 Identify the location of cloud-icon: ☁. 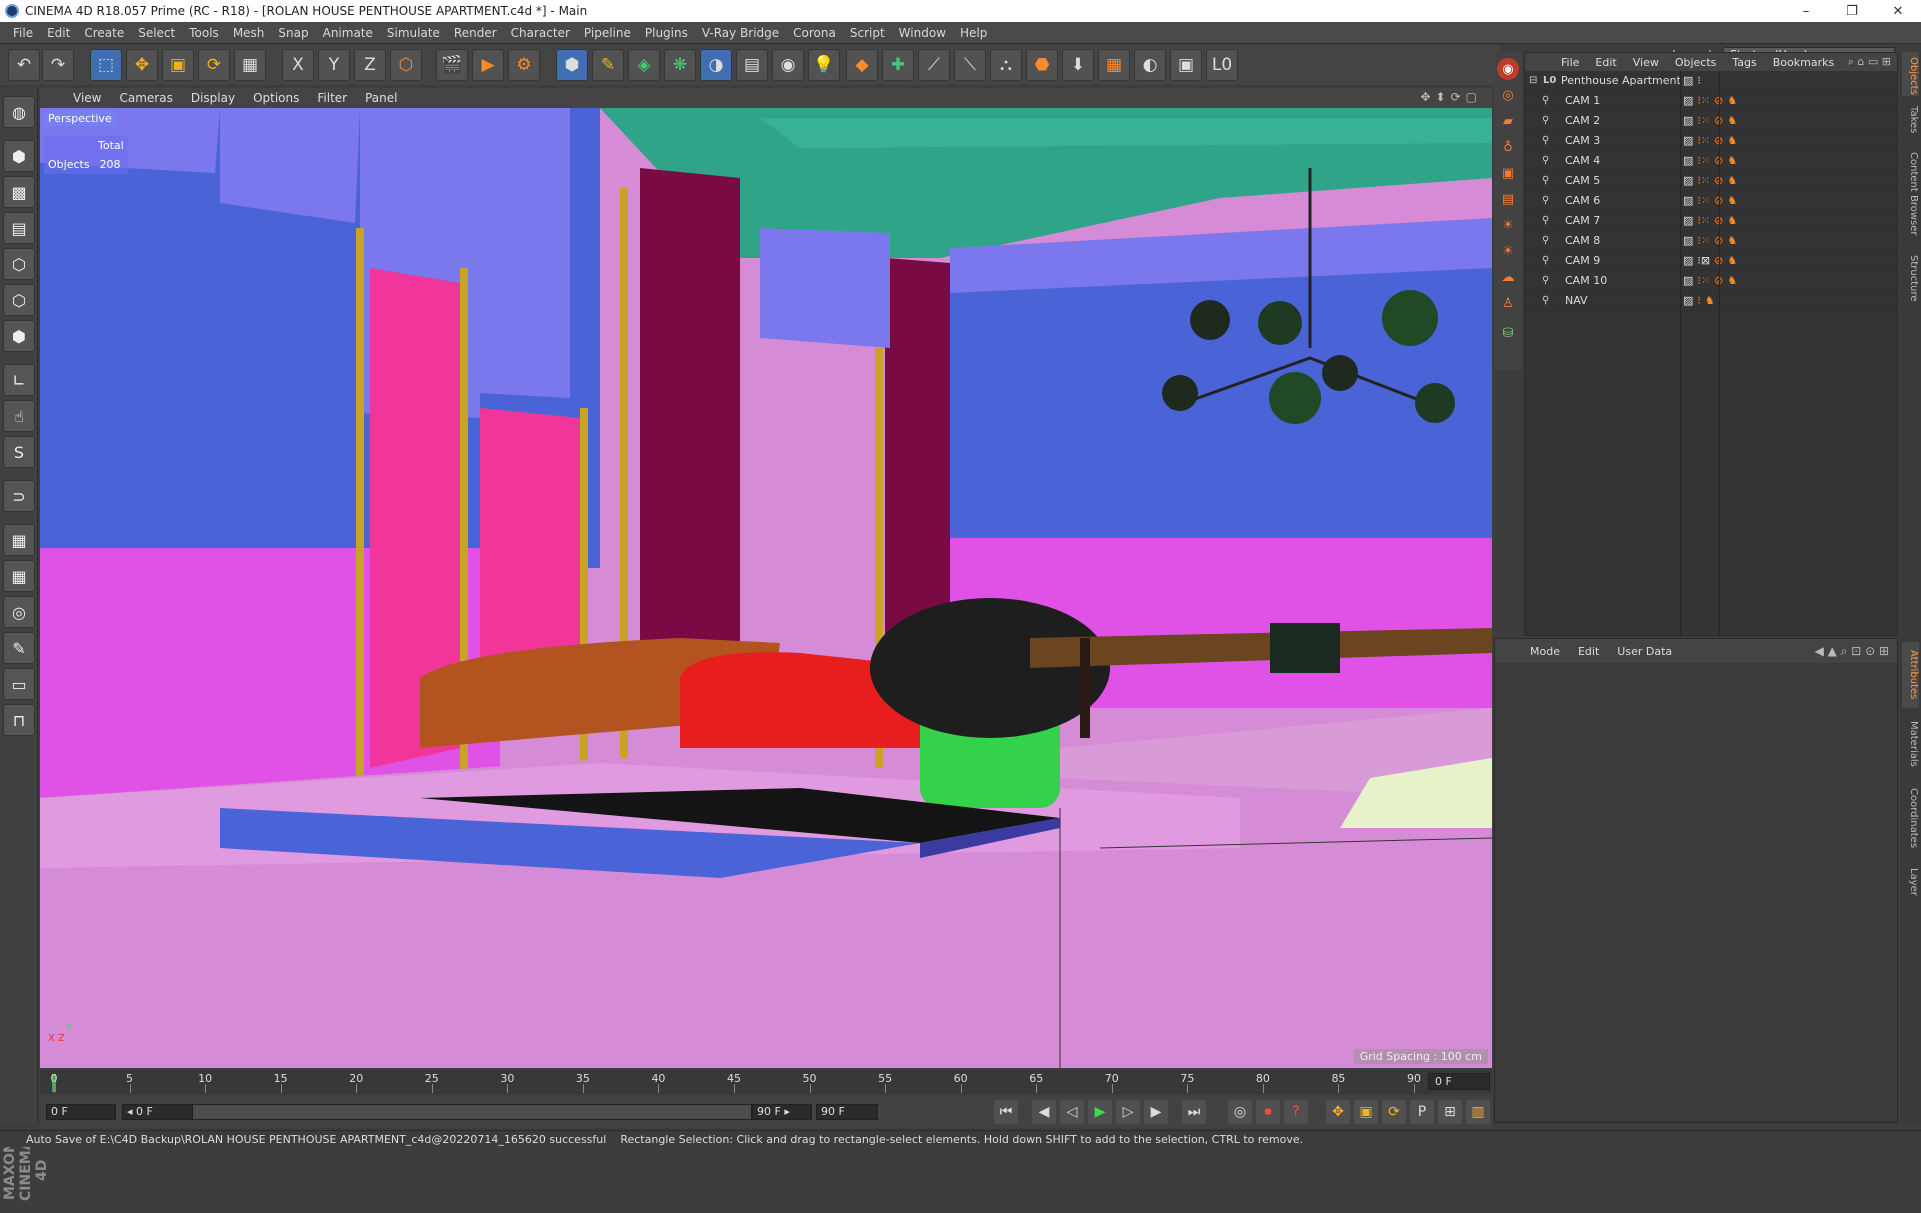
(1508, 277).